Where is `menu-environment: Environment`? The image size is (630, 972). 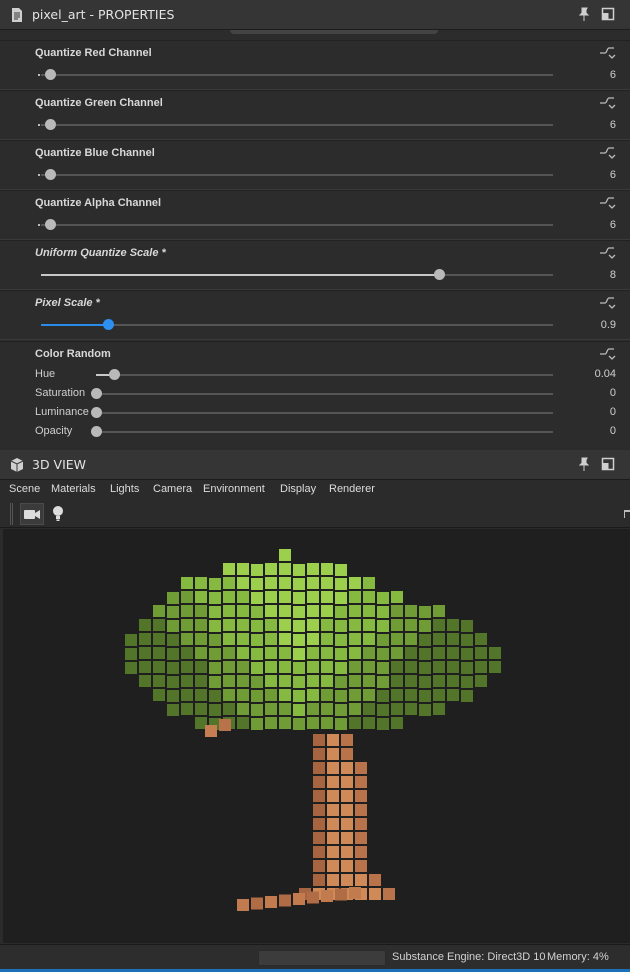
menu-environment: Environment is located at coordinates (234, 489).